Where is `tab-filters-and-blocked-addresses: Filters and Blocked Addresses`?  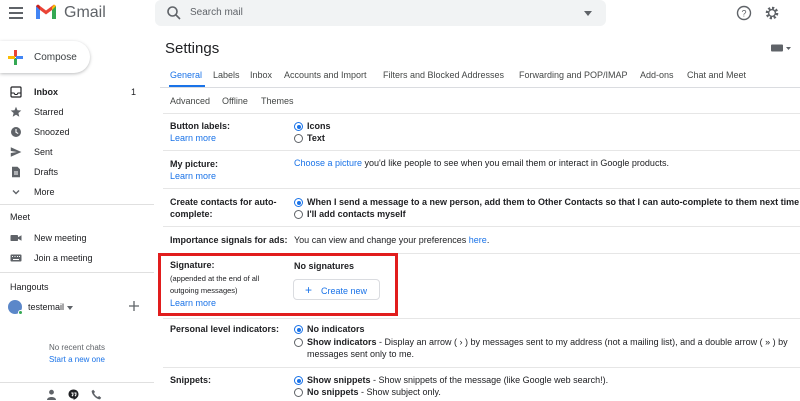
tab-filters-and-blocked-addresses: Filters and Blocked Addresses is located at coordinates (443, 75).